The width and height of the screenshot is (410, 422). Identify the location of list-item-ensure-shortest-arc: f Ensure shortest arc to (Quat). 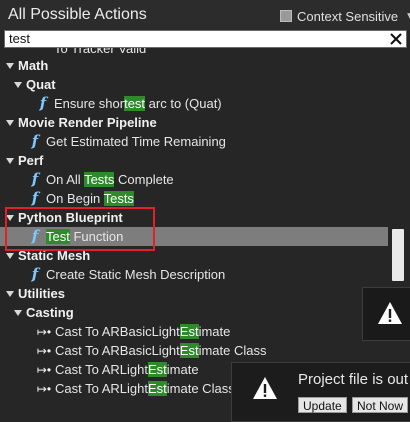
(194, 103).